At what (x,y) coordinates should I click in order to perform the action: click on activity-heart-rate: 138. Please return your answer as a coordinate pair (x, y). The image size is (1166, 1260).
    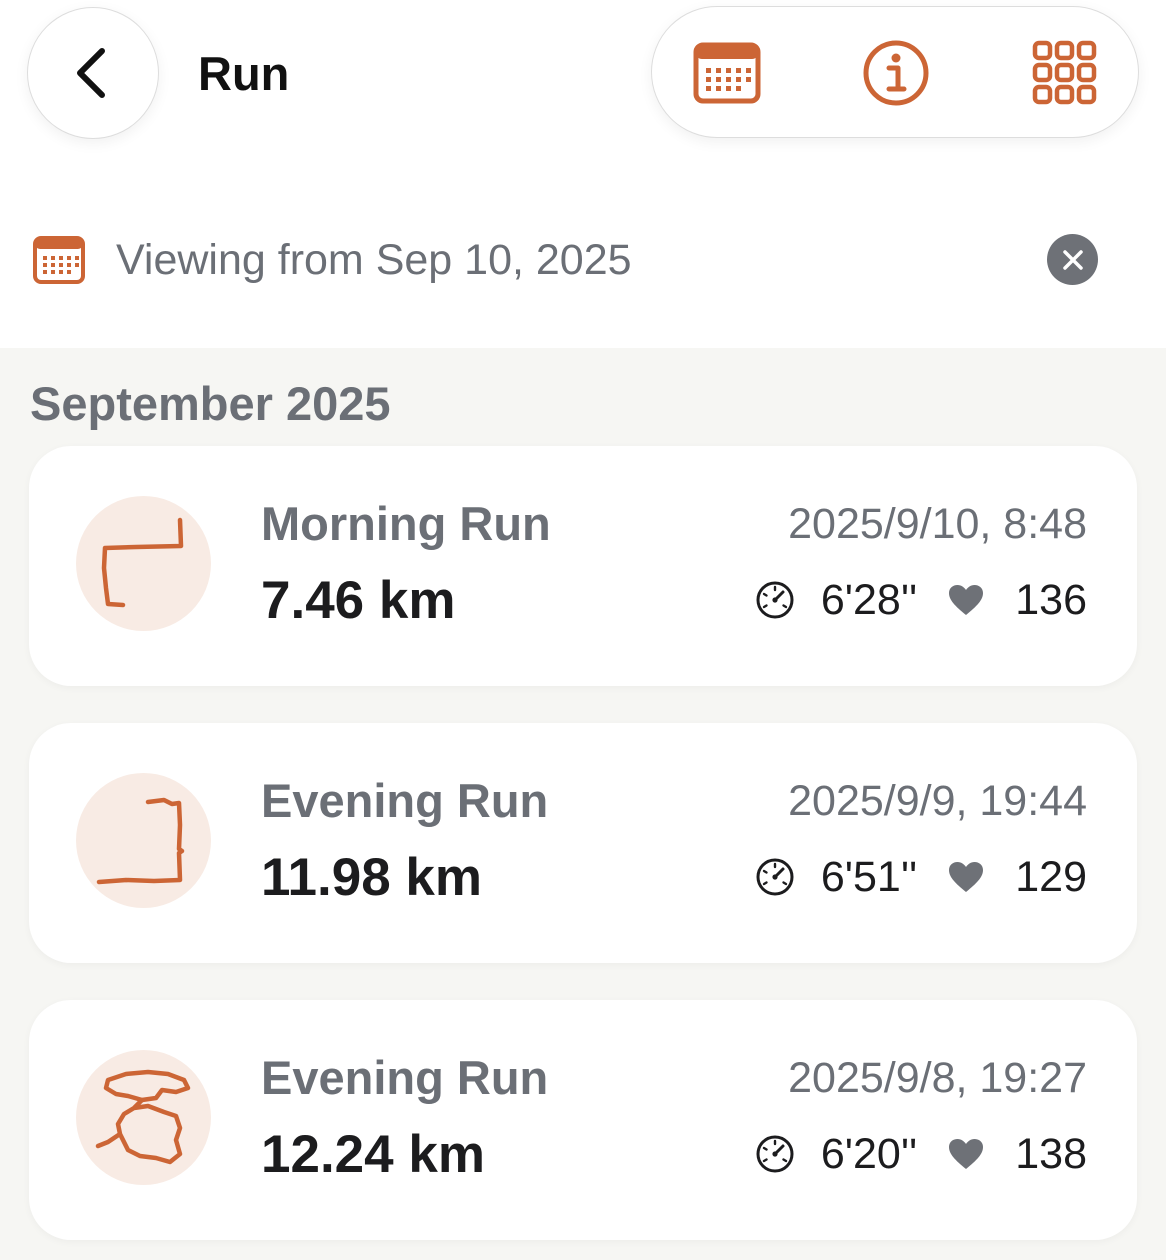
    Looking at the image, I should click on (1051, 1154).